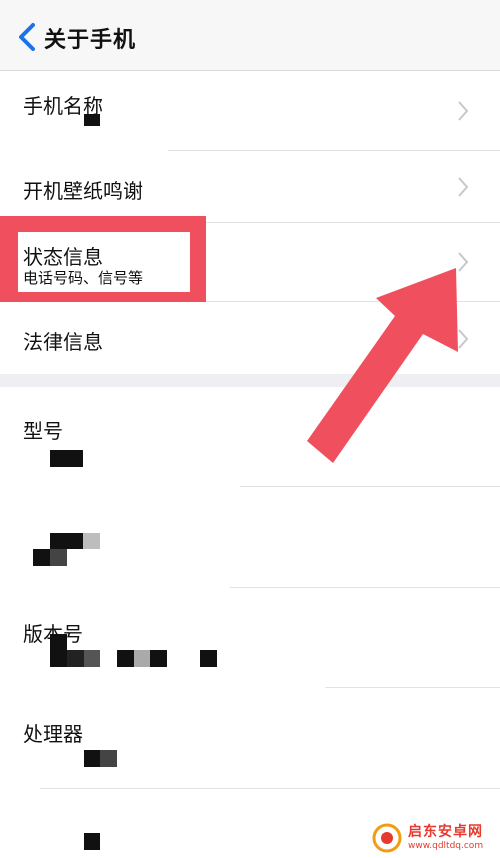 The height and width of the screenshot is (858, 500). Describe the element at coordinates (445, 832) in the screenshot. I see `watermark-name: 启东安卓网` at that location.